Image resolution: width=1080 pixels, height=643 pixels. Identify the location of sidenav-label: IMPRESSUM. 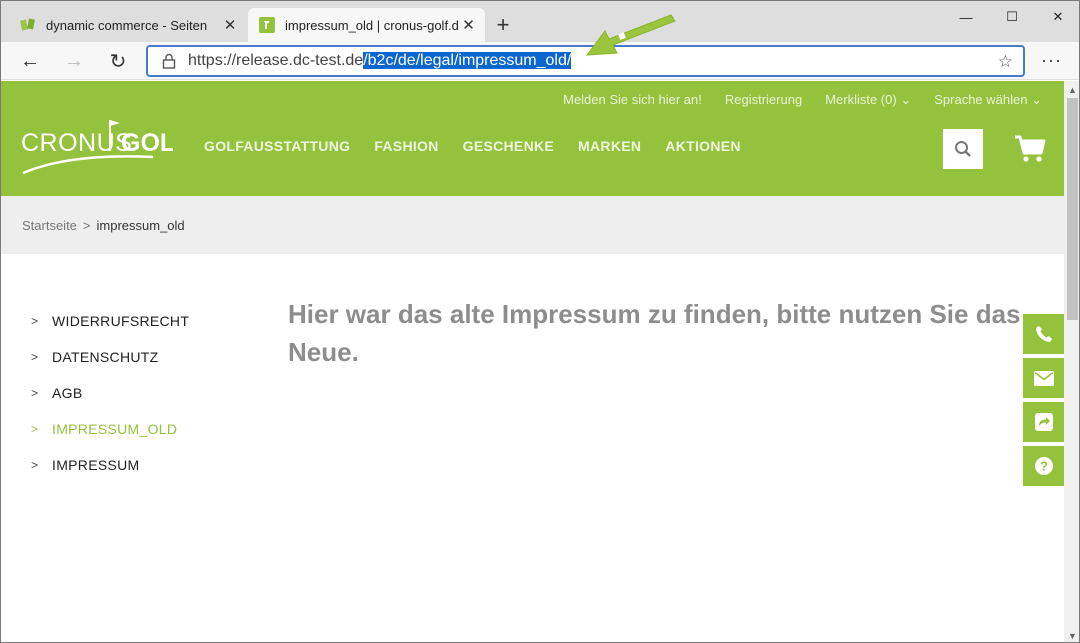
(96, 465).